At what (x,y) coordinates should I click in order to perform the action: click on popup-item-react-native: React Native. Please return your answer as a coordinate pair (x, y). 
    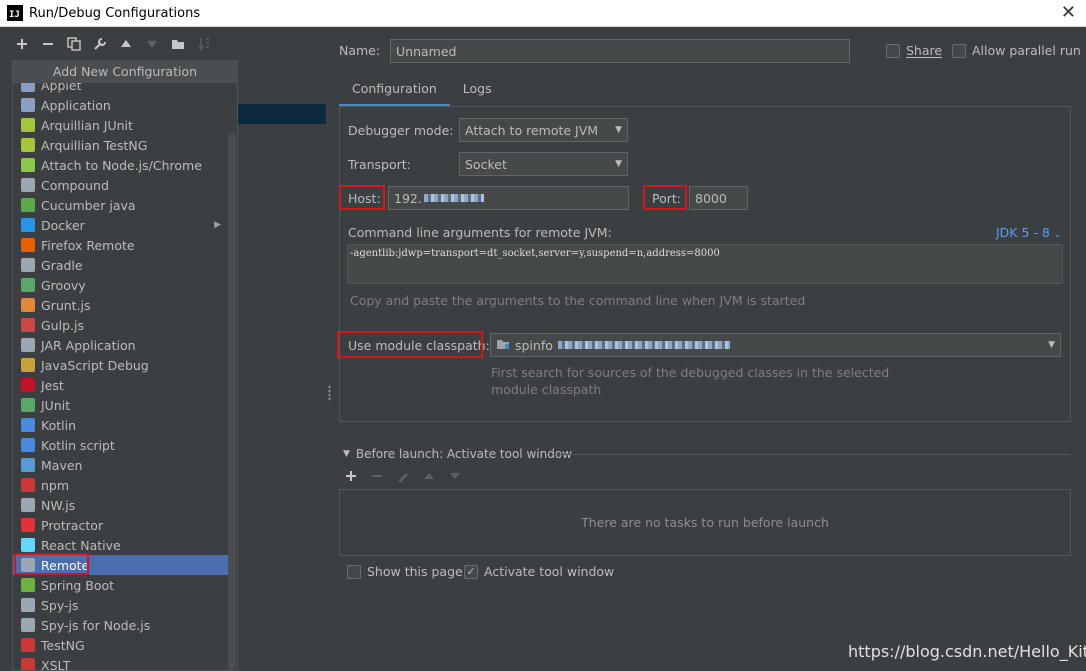
    Looking at the image, I should click on (121, 545).